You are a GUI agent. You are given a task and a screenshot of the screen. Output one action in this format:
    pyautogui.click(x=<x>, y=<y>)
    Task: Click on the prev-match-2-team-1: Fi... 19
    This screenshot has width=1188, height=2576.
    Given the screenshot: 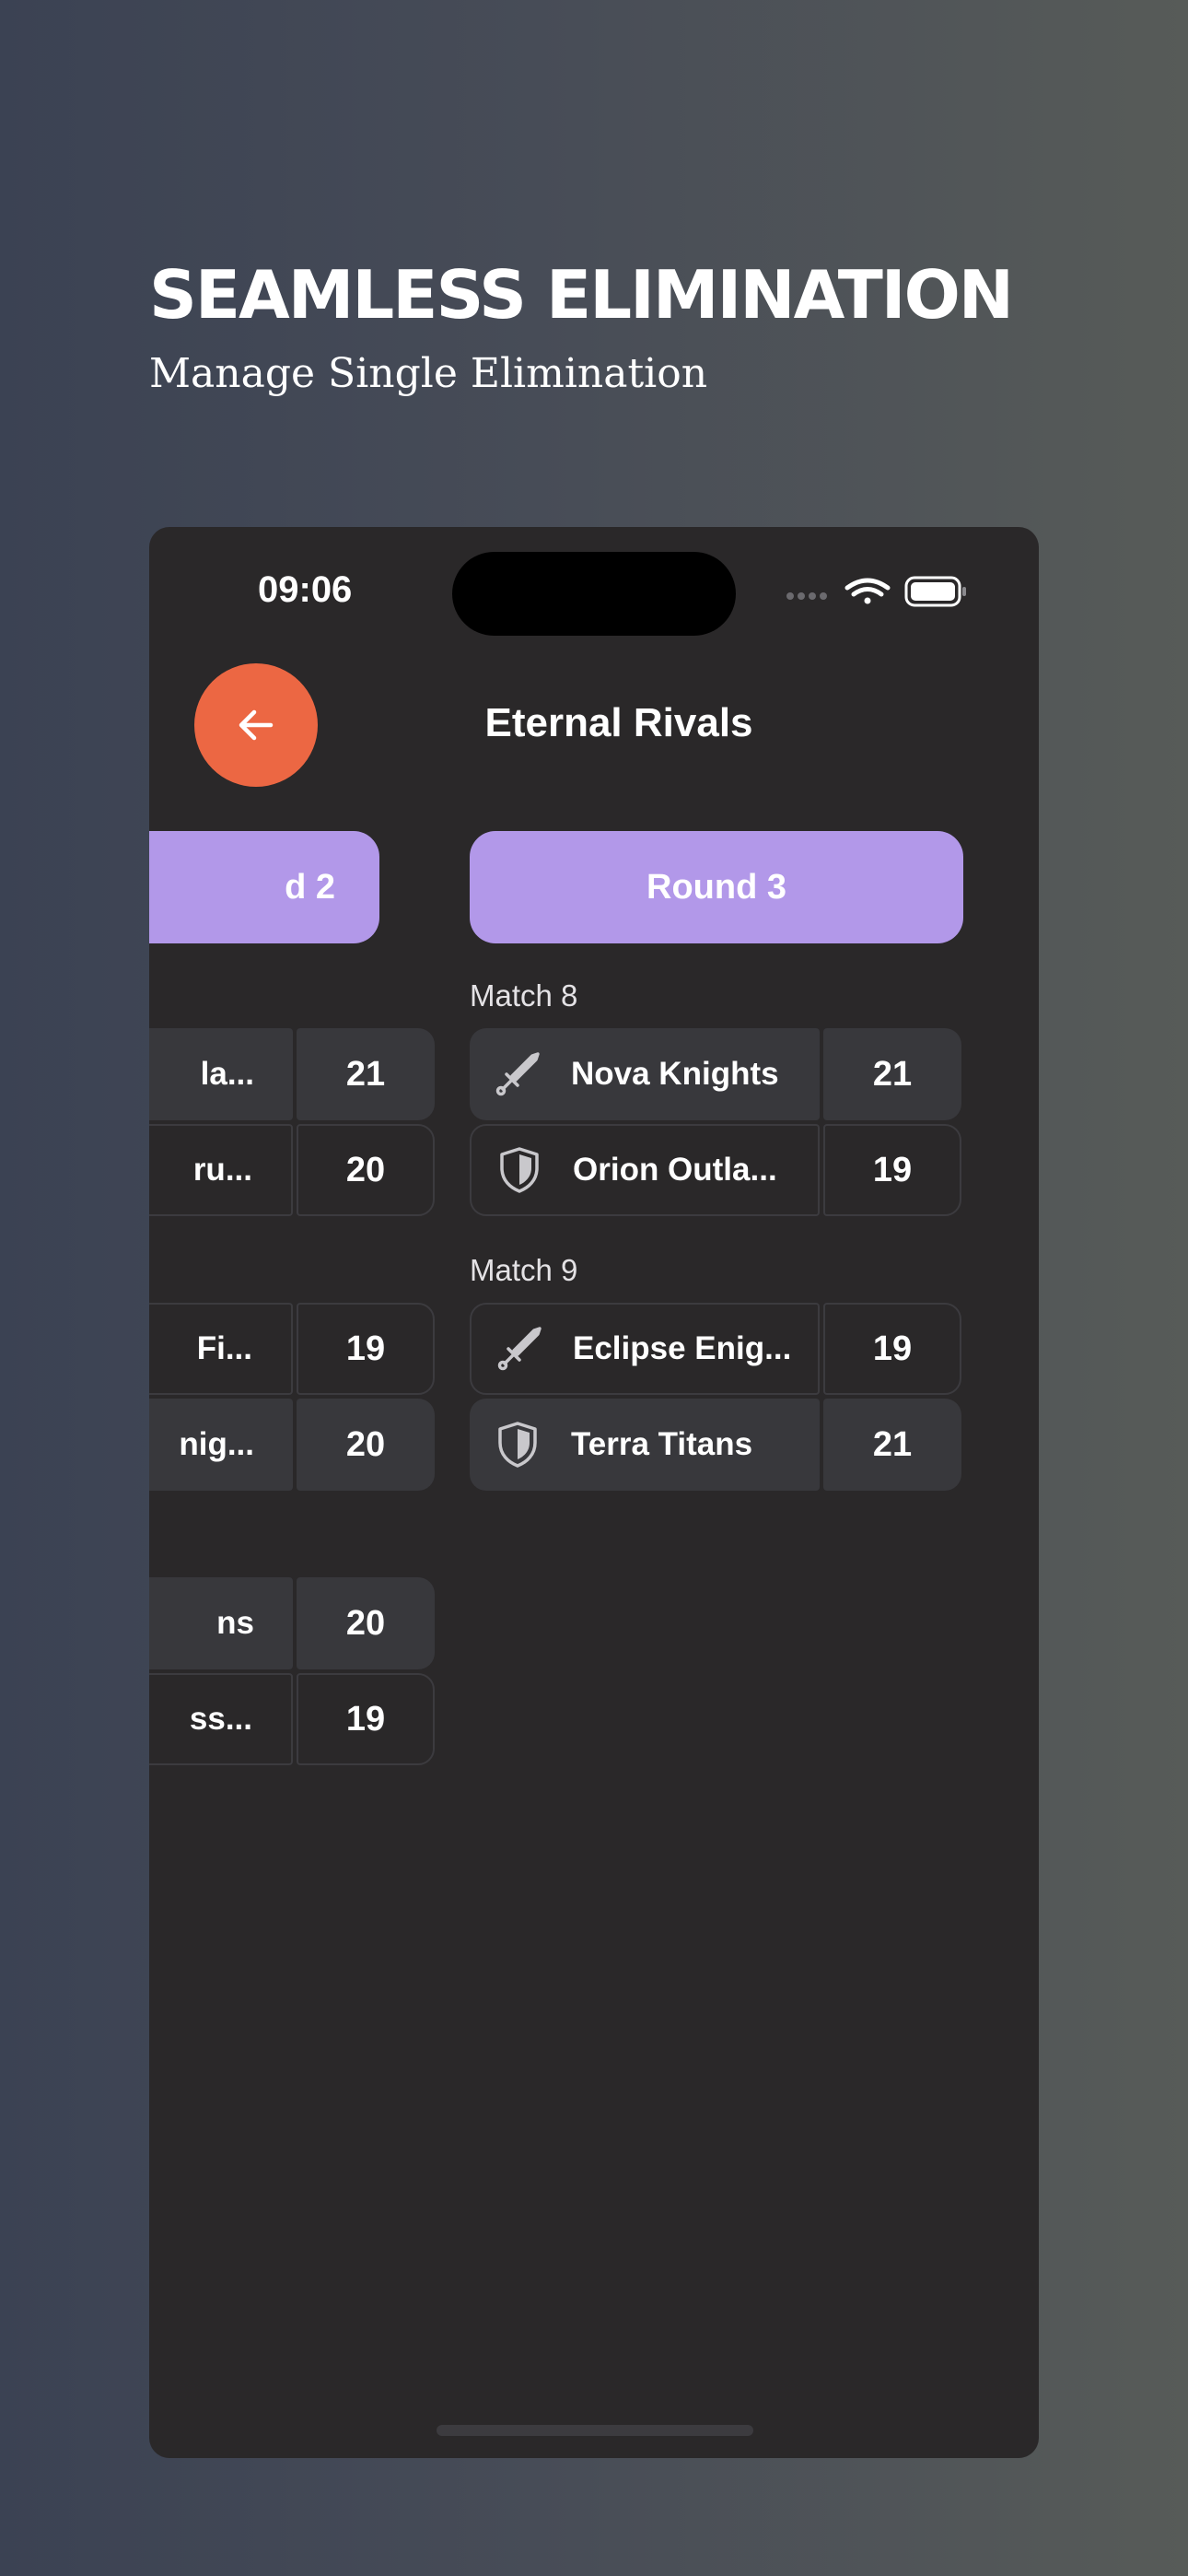 What is the action you would take?
    pyautogui.click(x=292, y=1349)
    